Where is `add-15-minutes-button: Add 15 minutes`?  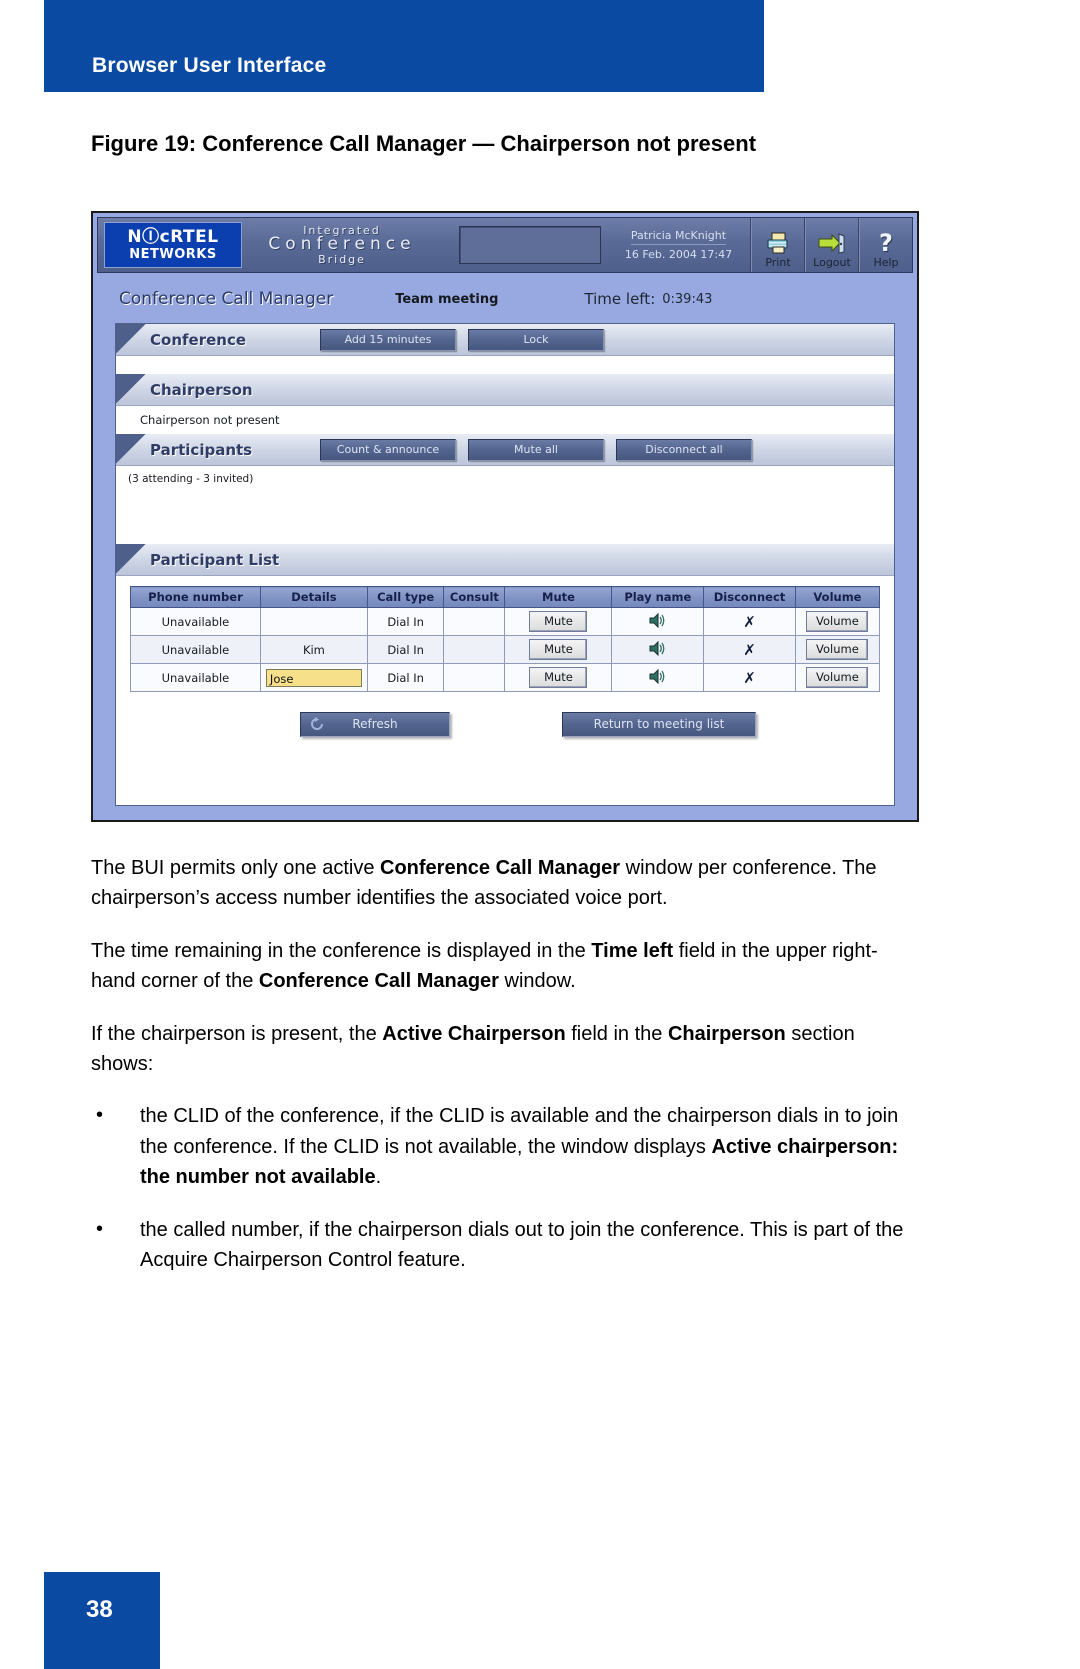
add-15-minutes-button: Add 15 minutes is located at coordinates (388, 339).